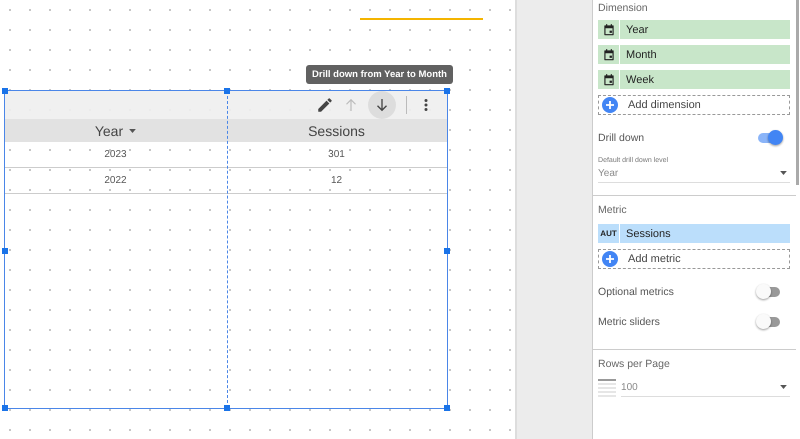 This screenshot has height=439, width=800. I want to click on drill-down-button, so click(382, 105).